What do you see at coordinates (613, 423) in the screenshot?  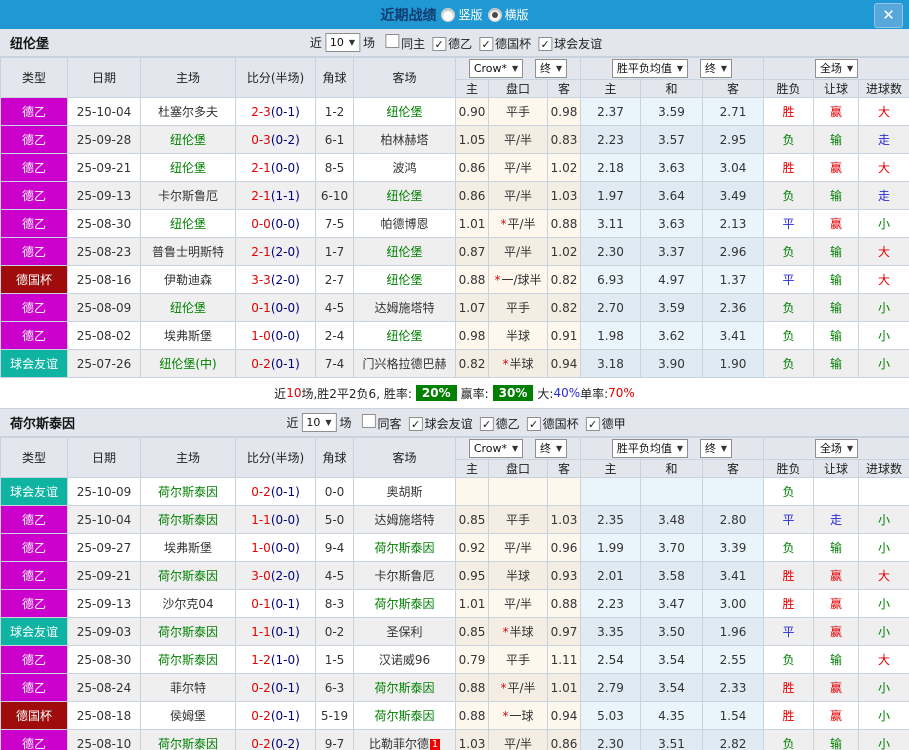 I see `league-filter-label: 德甲` at bounding box center [613, 423].